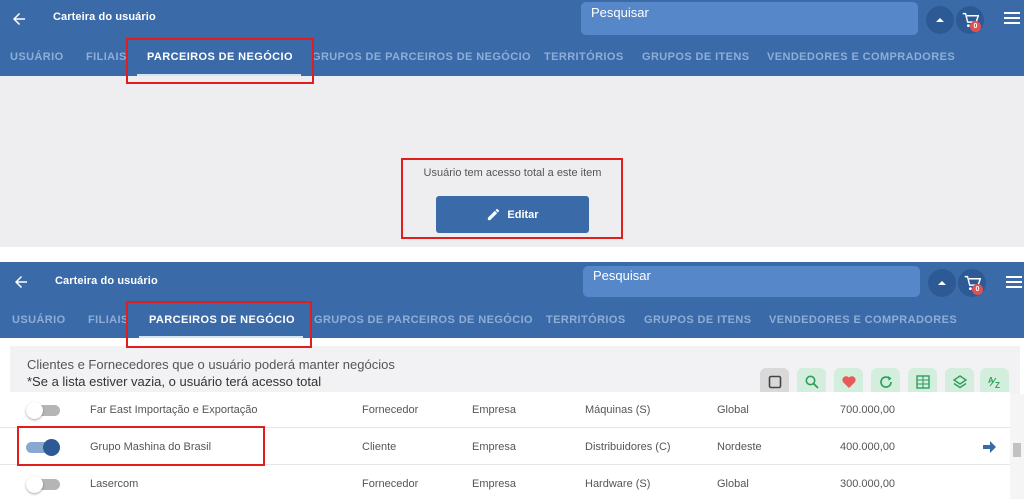 This screenshot has height=499, width=1024. I want to click on partner-name: Grupo Mashina do Brasil, so click(151, 447).